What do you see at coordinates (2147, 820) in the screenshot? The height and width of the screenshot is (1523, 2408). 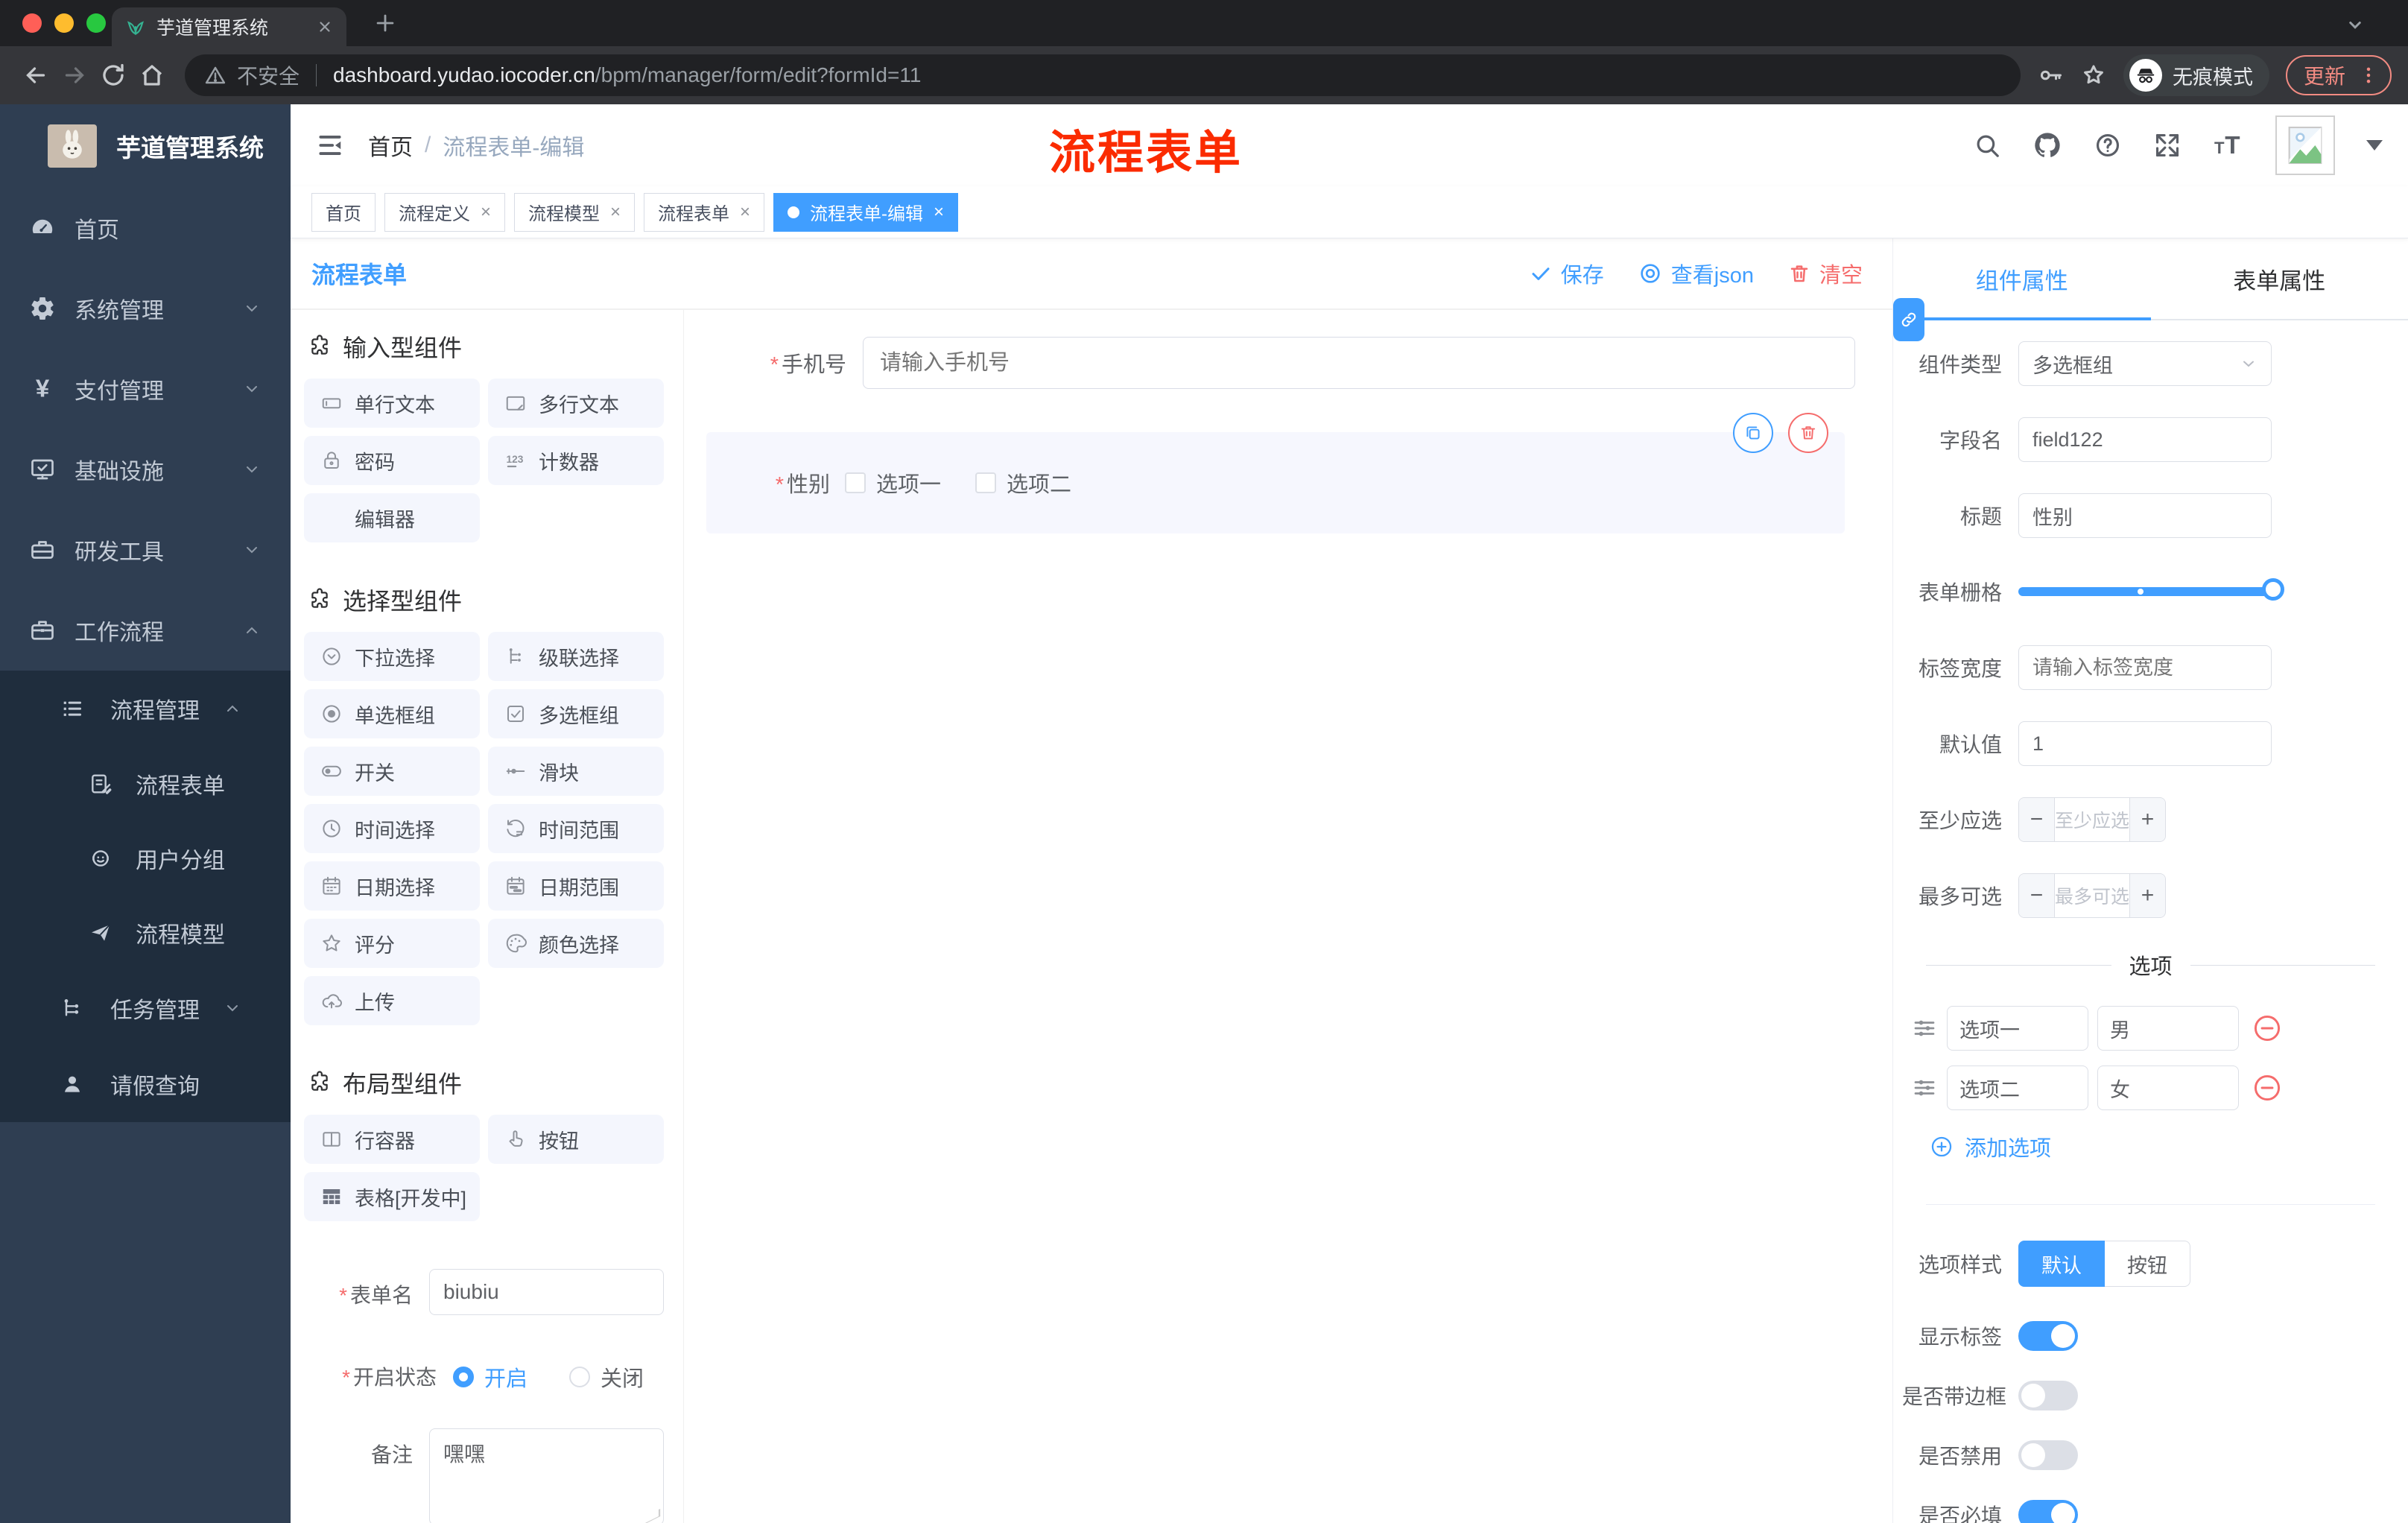 I see `stepper-increase-button: +` at bounding box center [2147, 820].